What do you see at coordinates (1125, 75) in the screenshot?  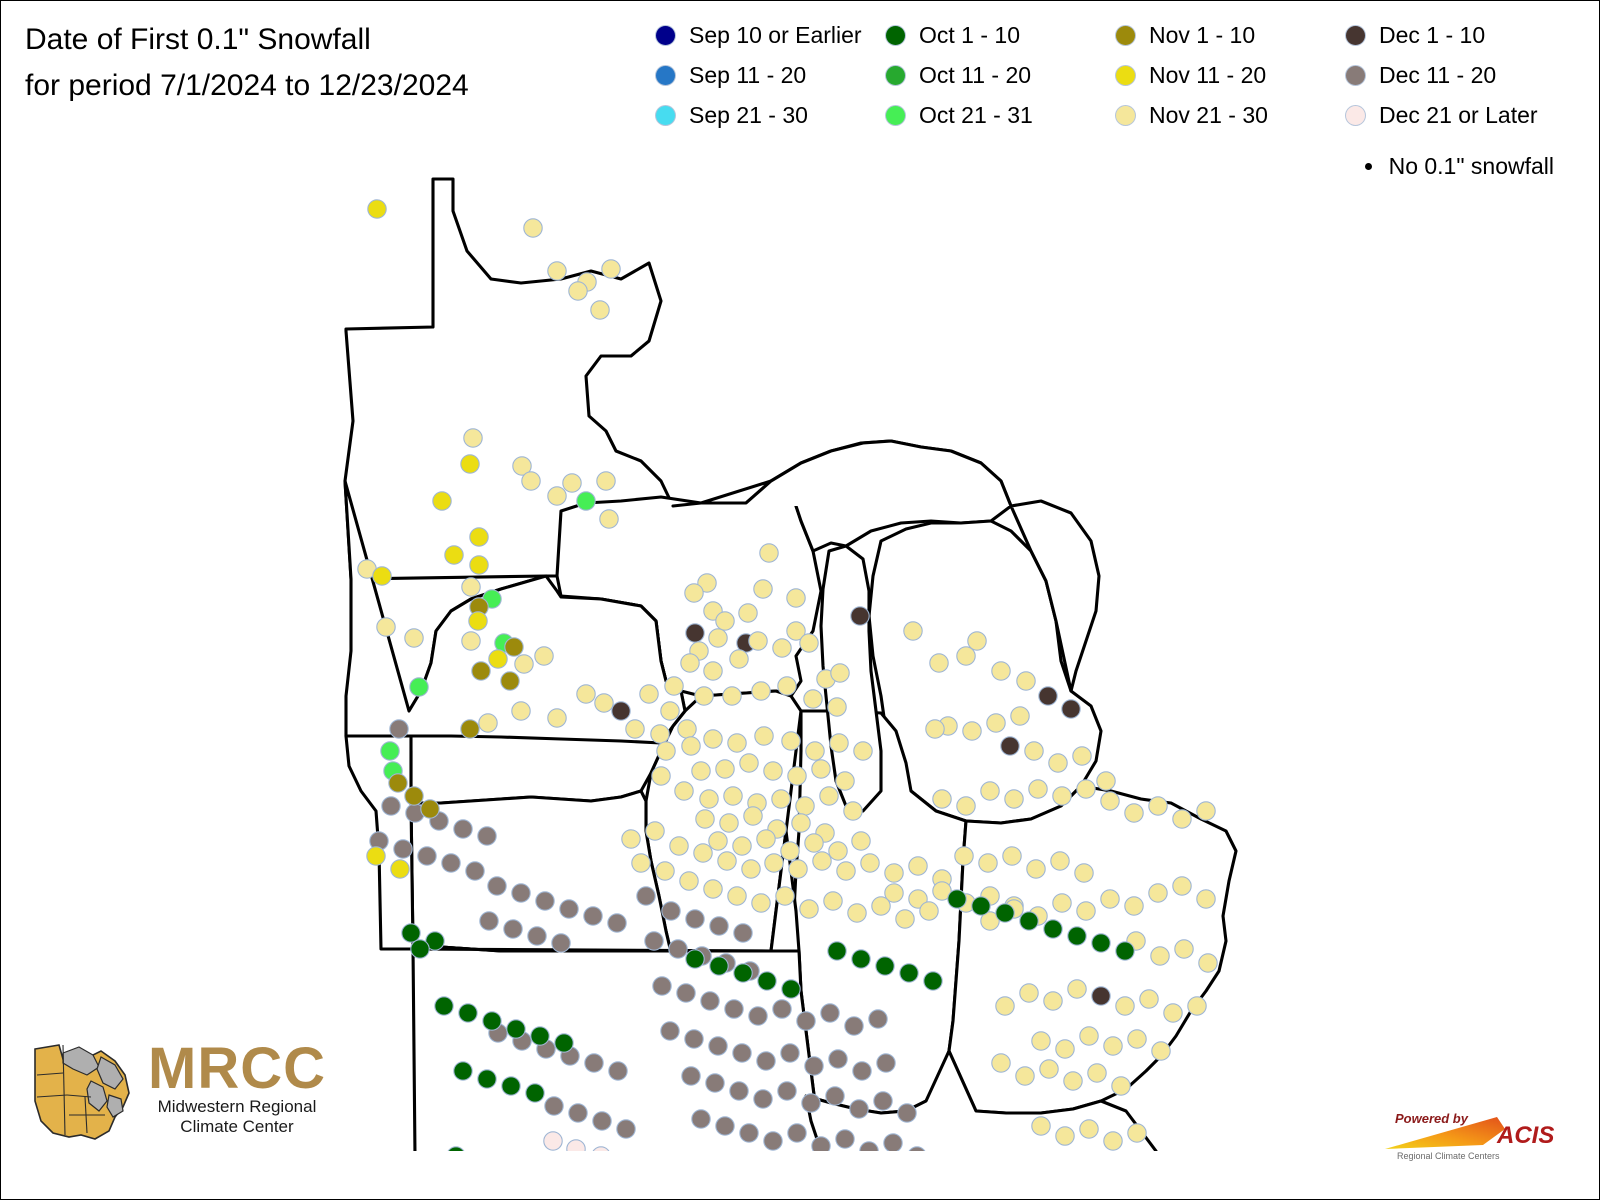 I see `legend-swatch-icon` at bounding box center [1125, 75].